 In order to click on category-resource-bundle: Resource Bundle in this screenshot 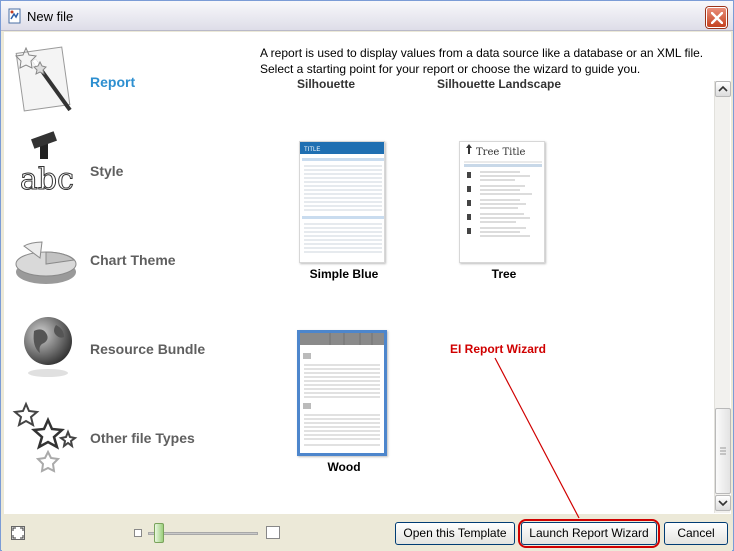, I will do `click(127, 348)`.